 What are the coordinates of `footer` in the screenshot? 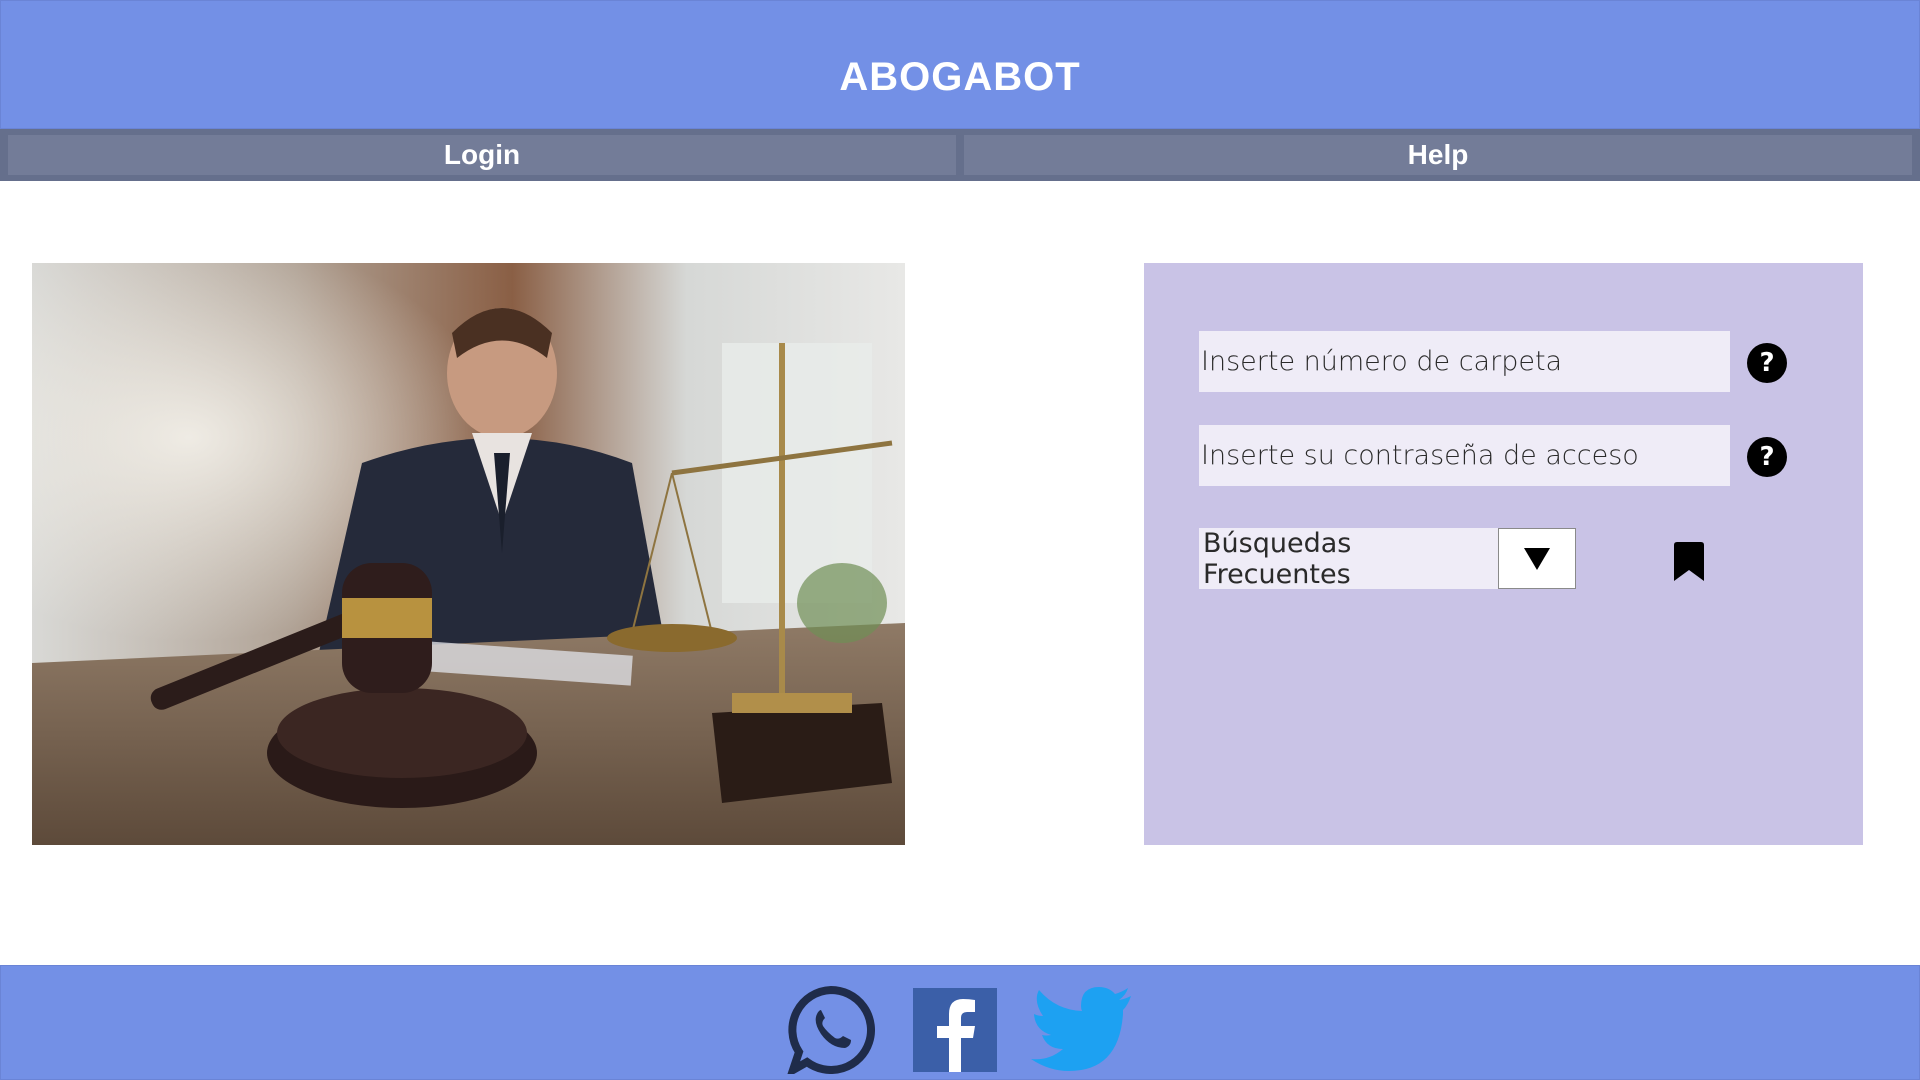 It's located at (960, 1022).